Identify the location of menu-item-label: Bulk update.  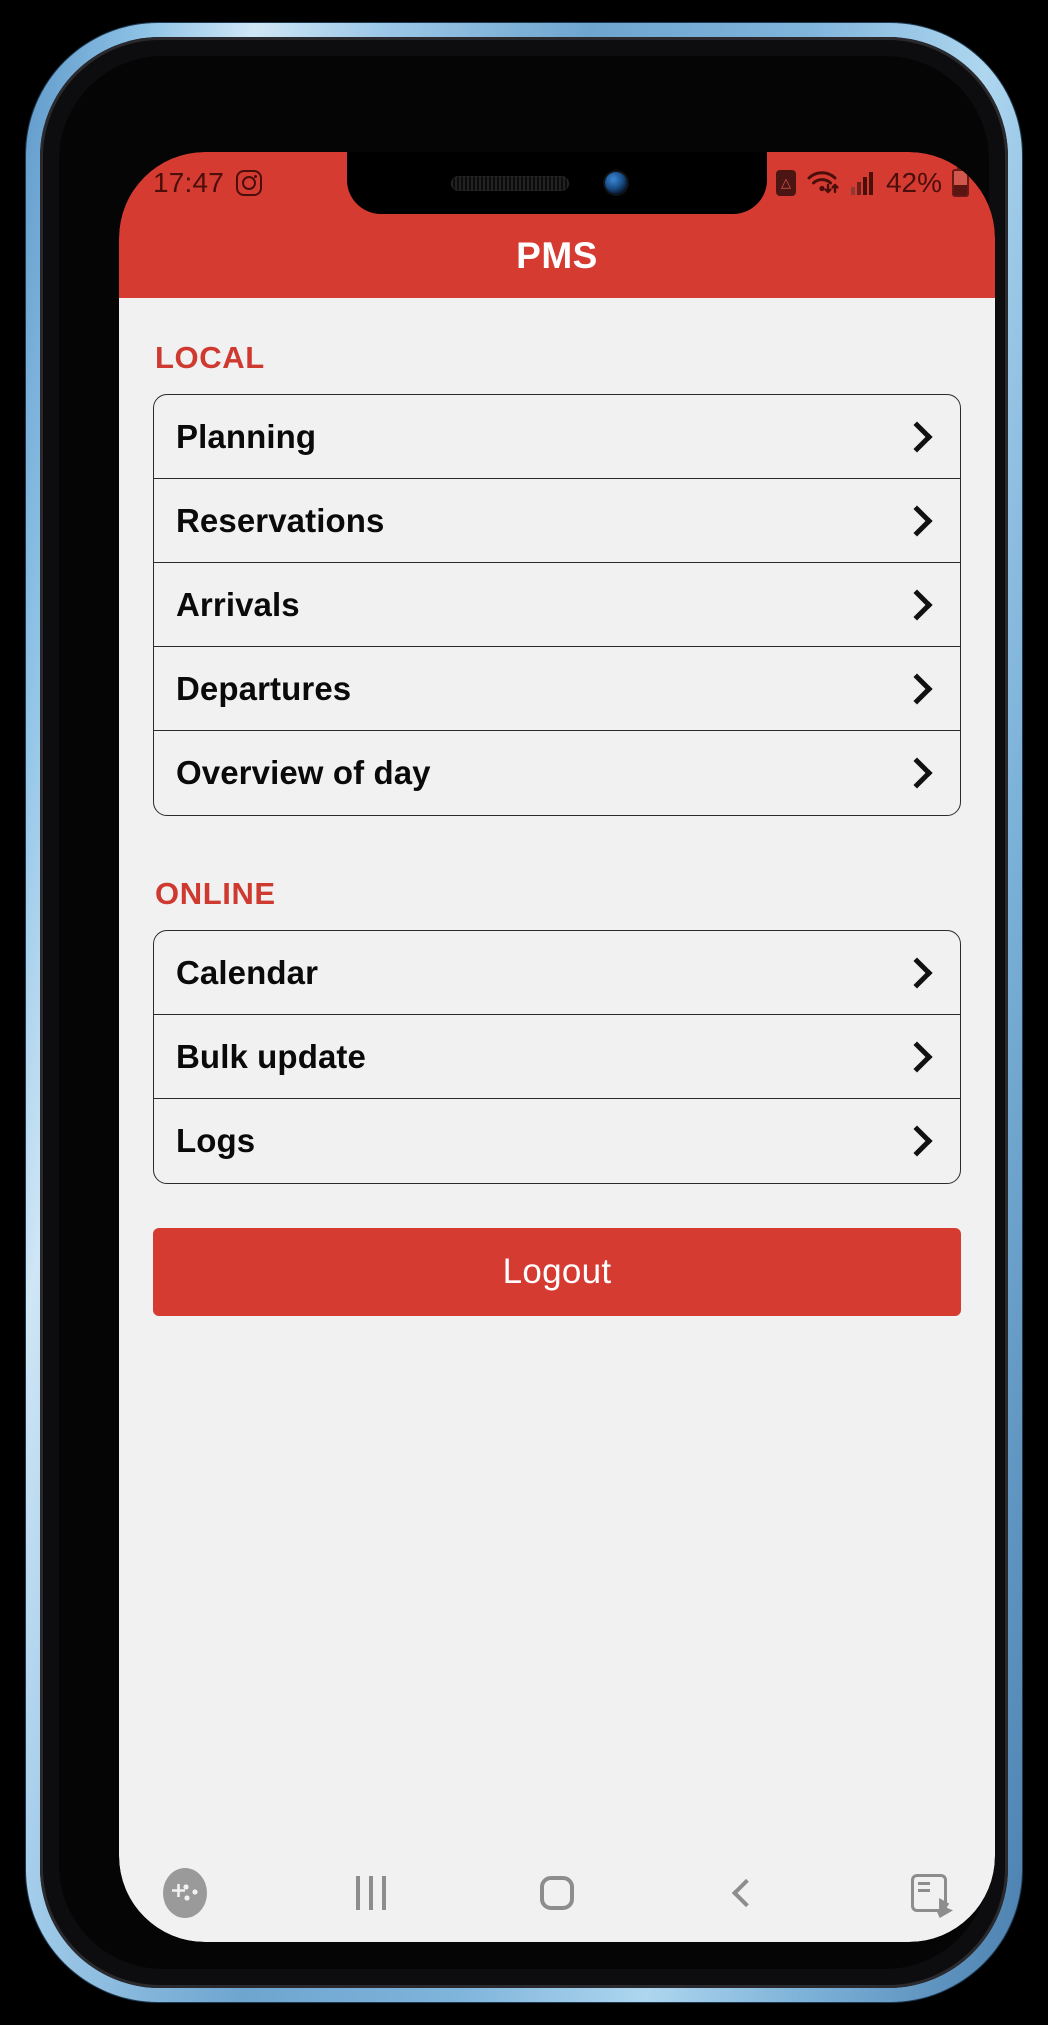
(271, 1056).